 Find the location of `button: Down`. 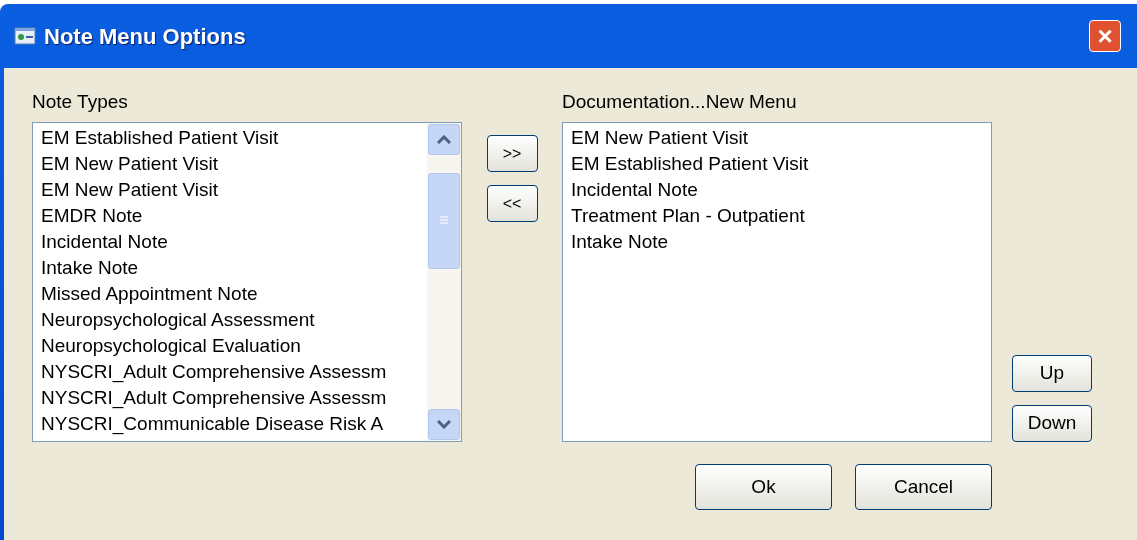

button: Down is located at coordinates (1052, 423).